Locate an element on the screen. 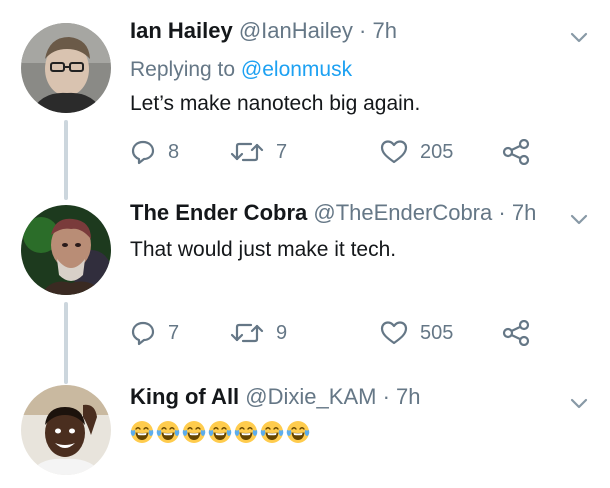  display-name: Ian Hailey is located at coordinates (181, 30).